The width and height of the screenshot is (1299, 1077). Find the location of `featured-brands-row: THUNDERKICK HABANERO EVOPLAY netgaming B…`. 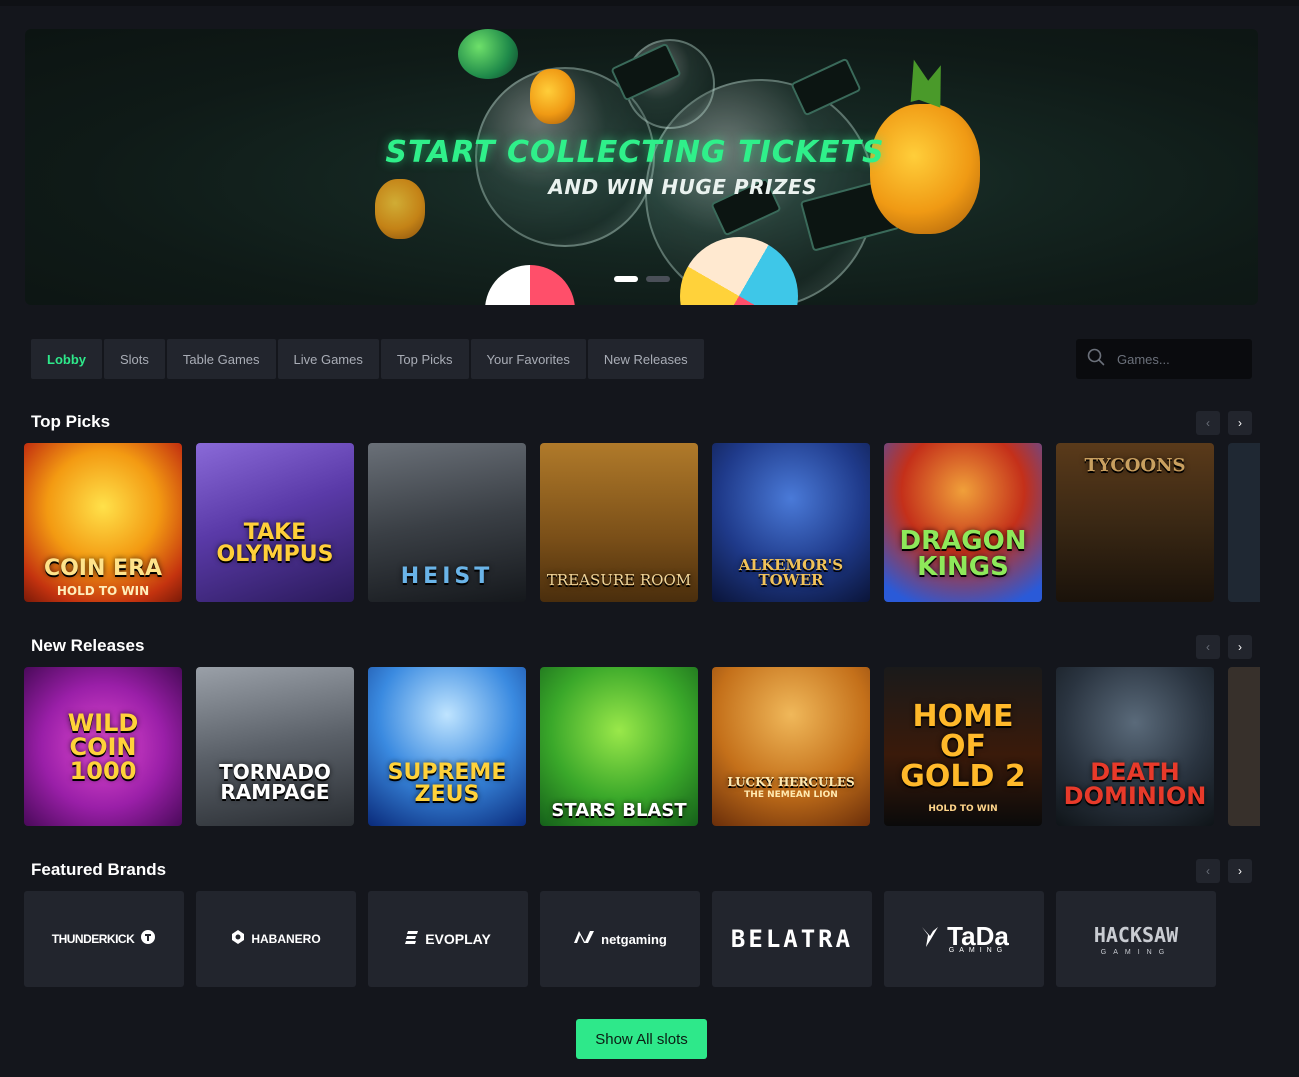

featured-brands-row: THUNDERKICK HABANERO EVOPLAY netgaming B… is located at coordinates (642, 939).